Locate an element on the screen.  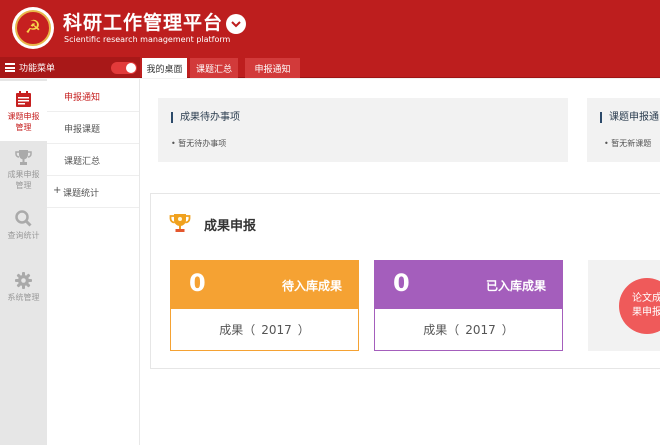
submenu-item-label: 课题统计 is located at coordinates (81, 194).